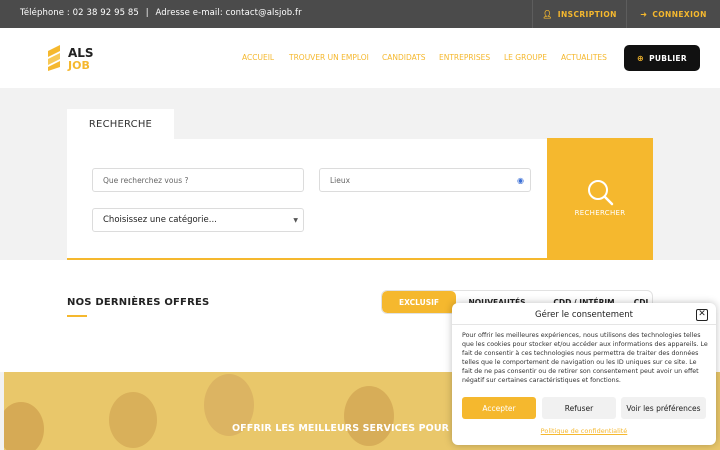 This screenshot has height=450, width=720. What do you see at coordinates (229, 13) in the screenshot?
I see `email-text: Adresse e-mail: contact@alsjob.fr` at bounding box center [229, 13].